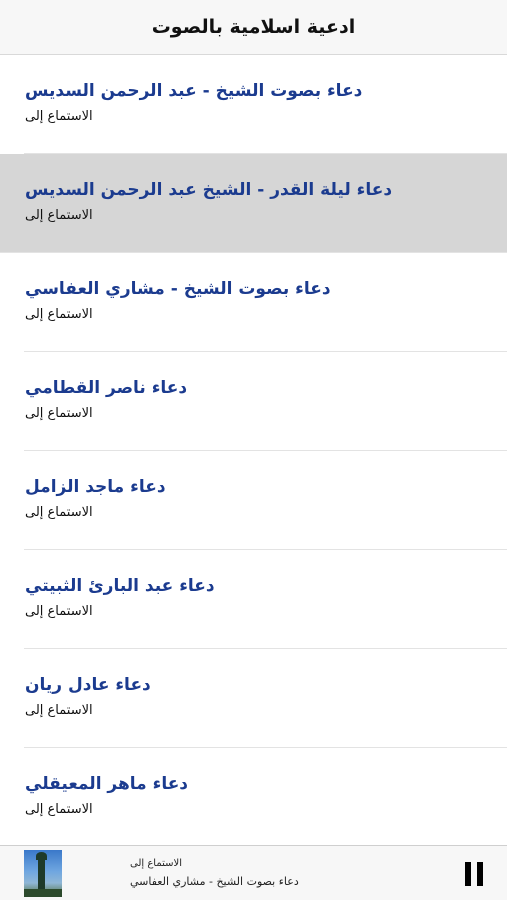 This screenshot has width=507, height=900. Describe the element at coordinates (253, 698) in the screenshot. I see `list-item: دعاء عادل ريان الاستماع إلى` at that location.